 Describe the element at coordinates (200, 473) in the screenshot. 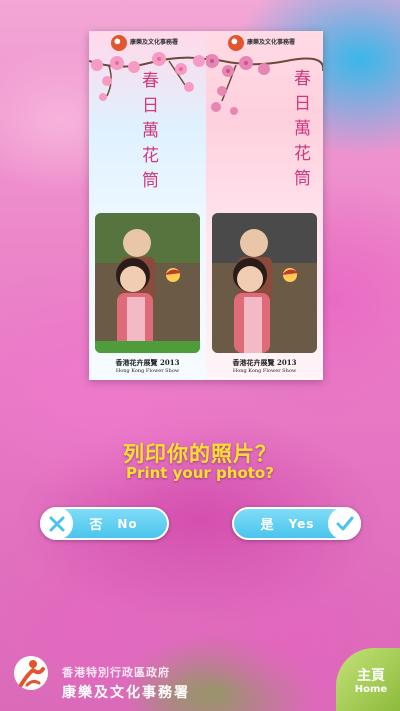

I see `print-prompt-en: Print your photo?` at that location.